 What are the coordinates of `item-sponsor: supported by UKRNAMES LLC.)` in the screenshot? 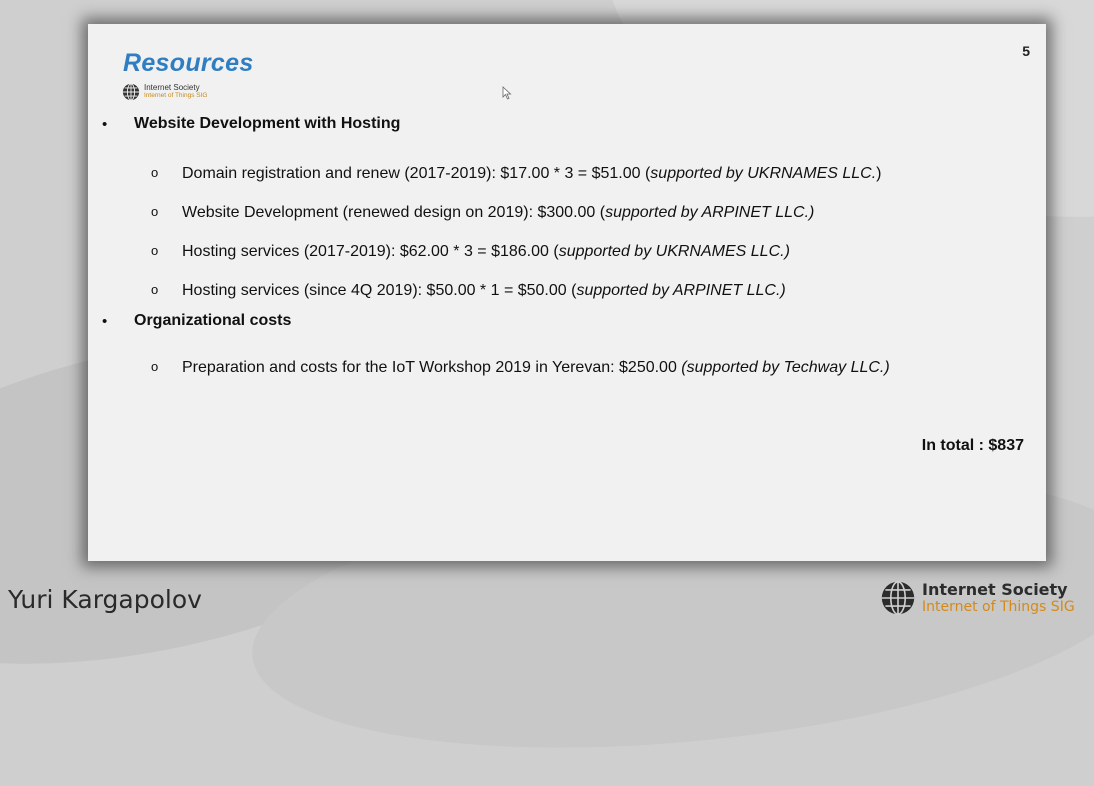 It's located at (674, 251).